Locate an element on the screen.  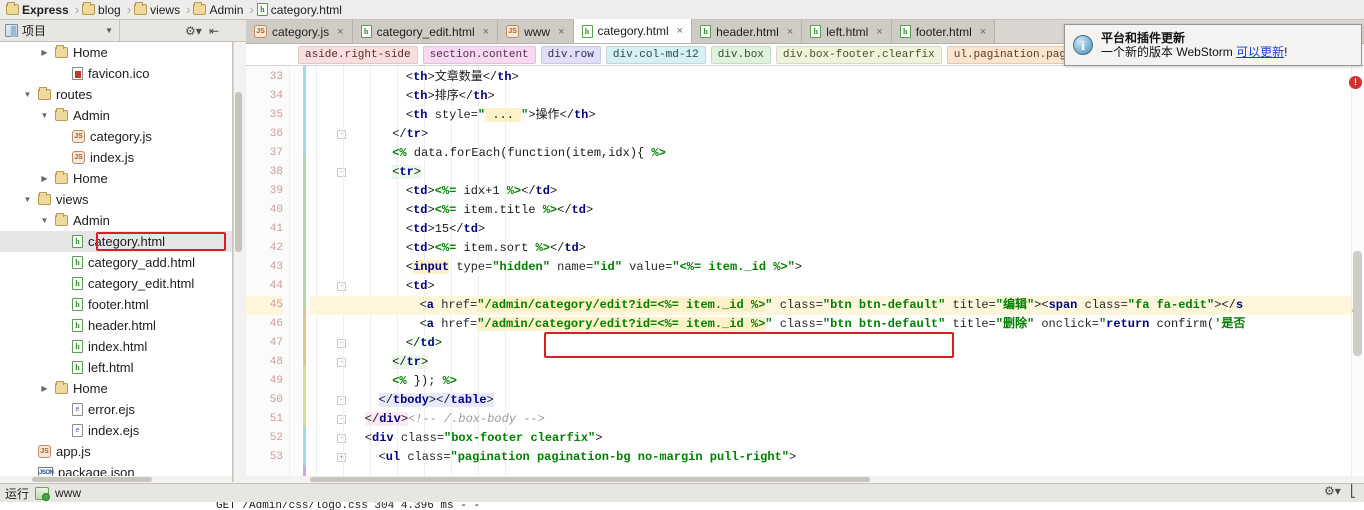
update-notification-balloon: i 平台和插件更新 一个新的版本 WebStorm 可以更新! is located at coordinates (1213, 45).